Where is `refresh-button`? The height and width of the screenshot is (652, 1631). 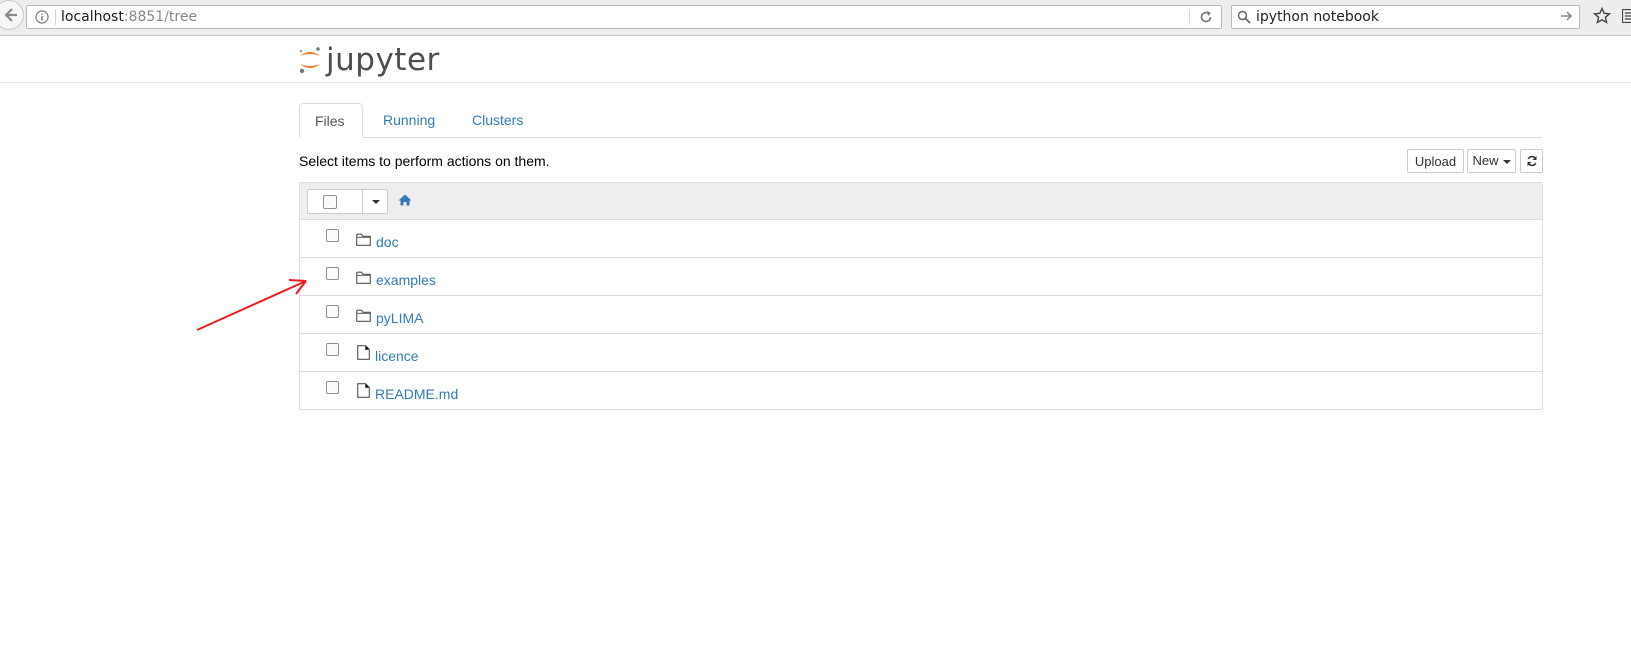
refresh-button is located at coordinates (1531, 161).